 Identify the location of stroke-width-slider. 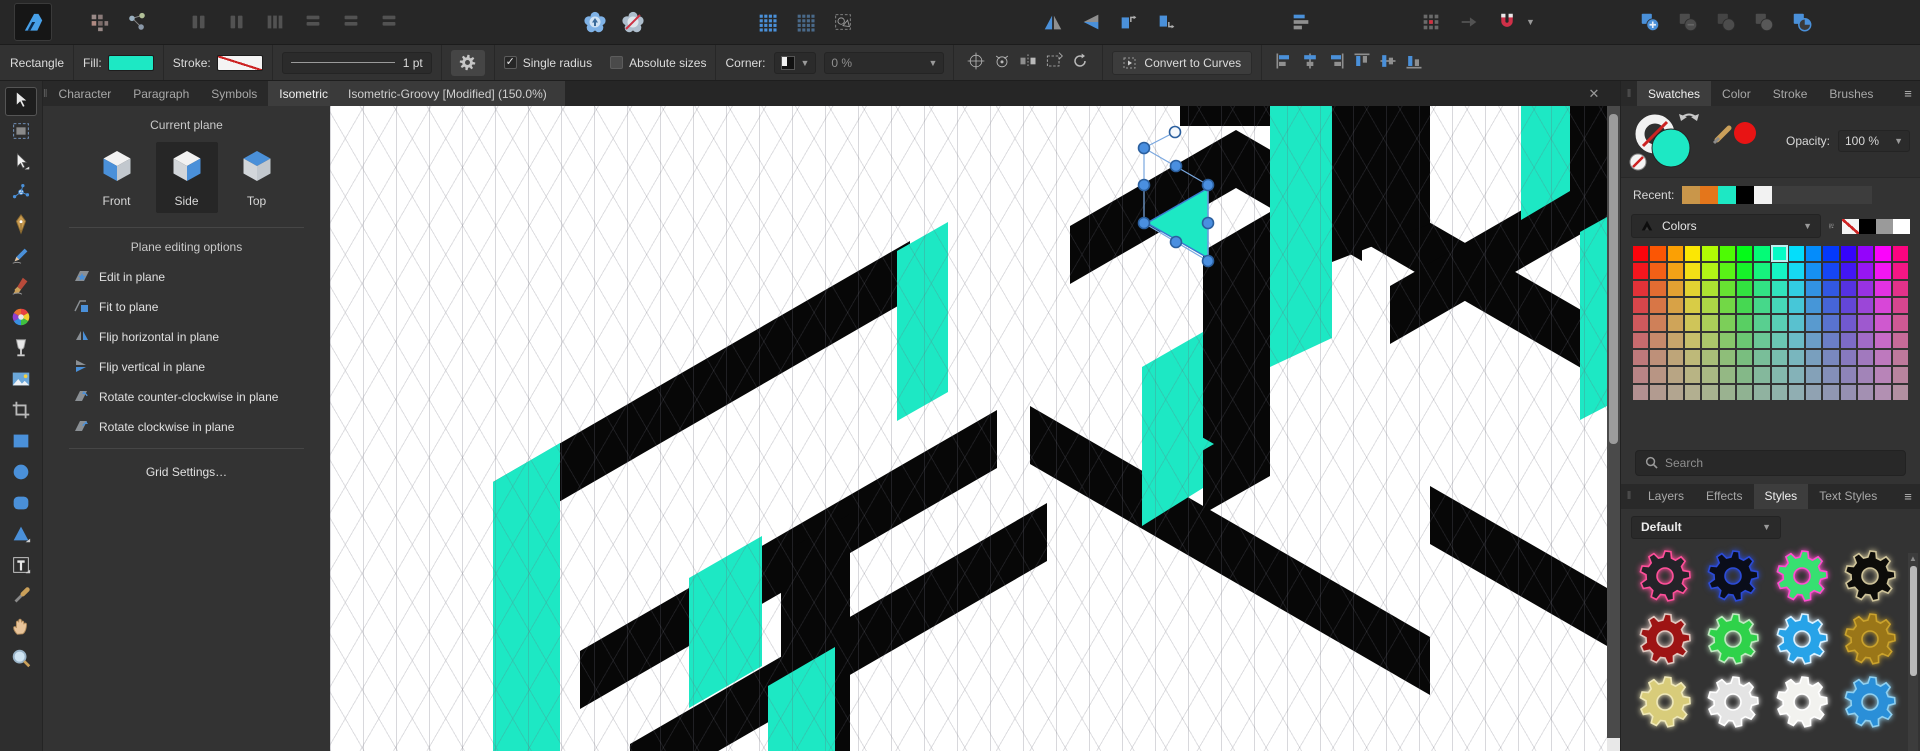
(342, 62).